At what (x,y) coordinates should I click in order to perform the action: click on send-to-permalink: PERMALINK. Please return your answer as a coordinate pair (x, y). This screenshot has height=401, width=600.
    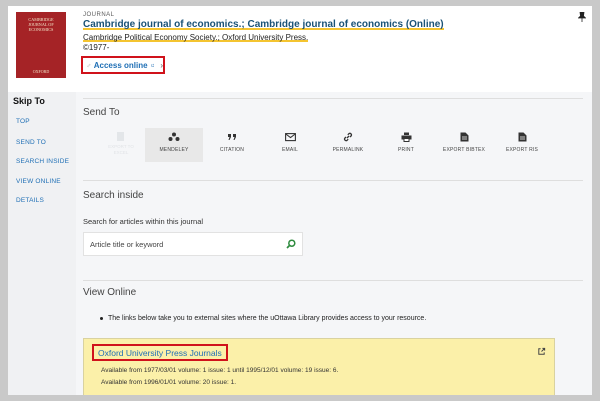
    Looking at the image, I should click on (348, 145).